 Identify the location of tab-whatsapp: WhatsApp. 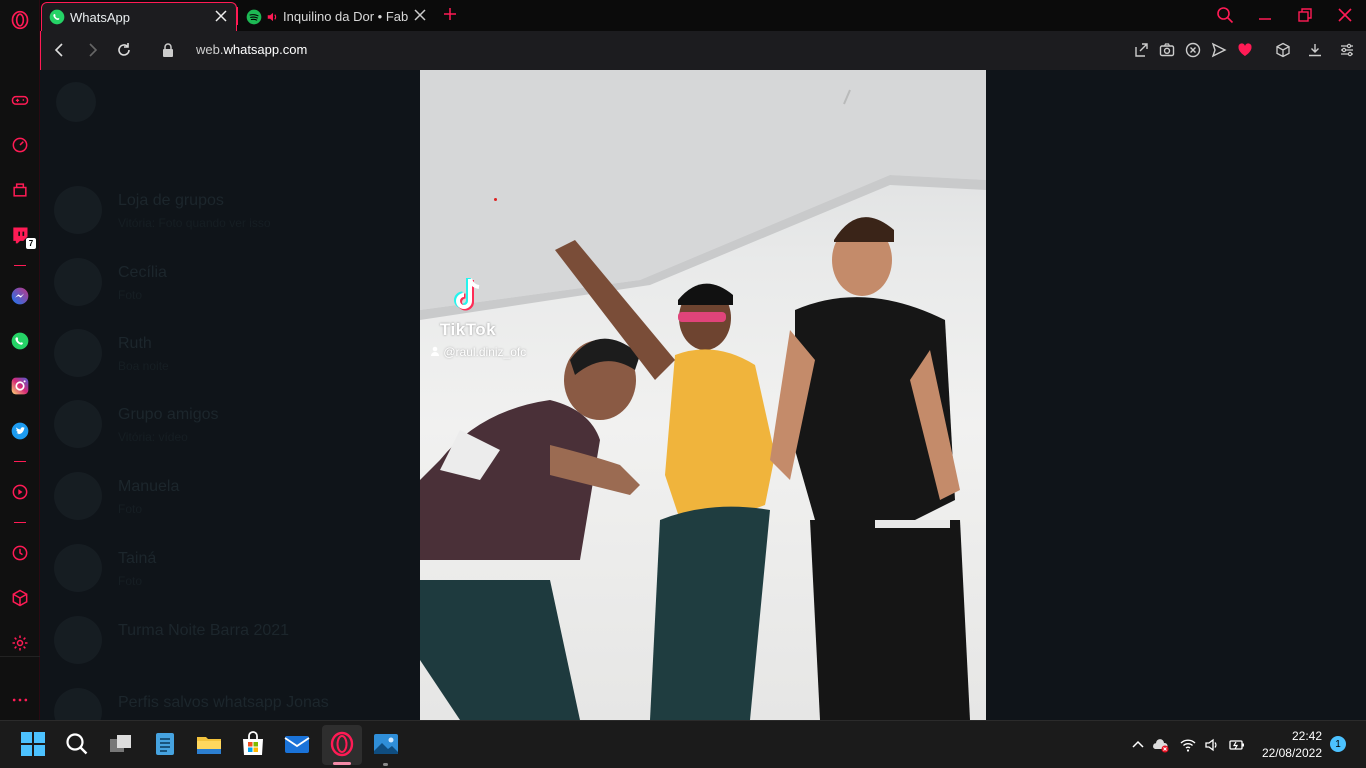
(139, 16).